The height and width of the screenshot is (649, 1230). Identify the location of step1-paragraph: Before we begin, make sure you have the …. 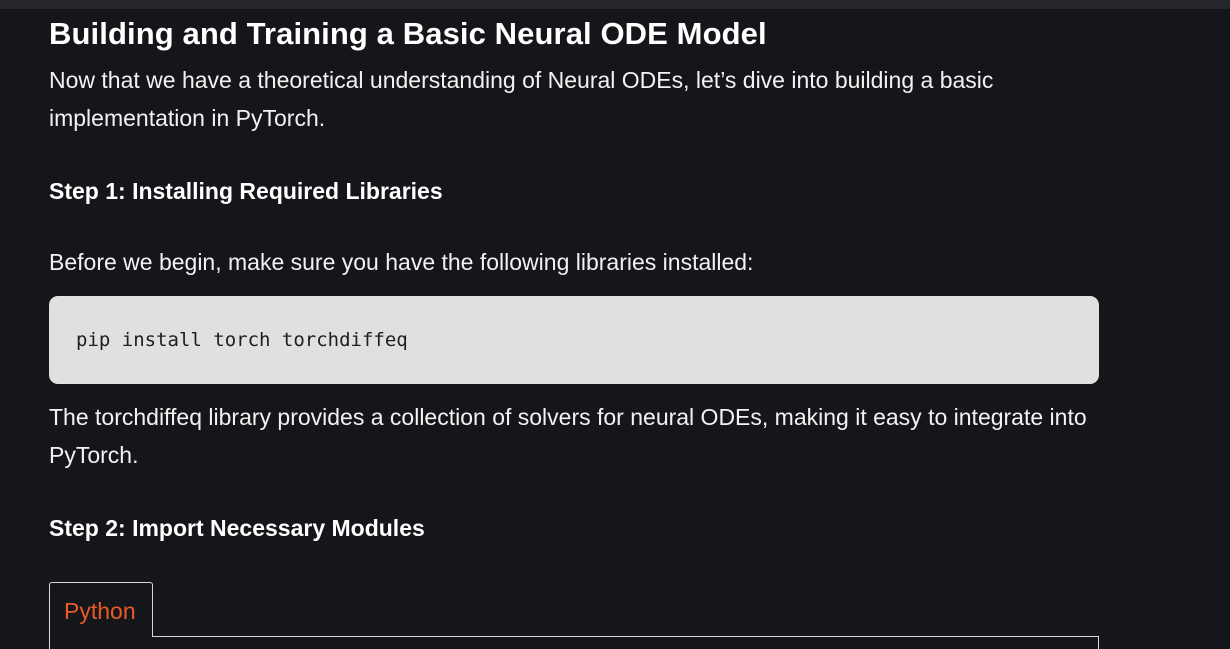
(401, 262).